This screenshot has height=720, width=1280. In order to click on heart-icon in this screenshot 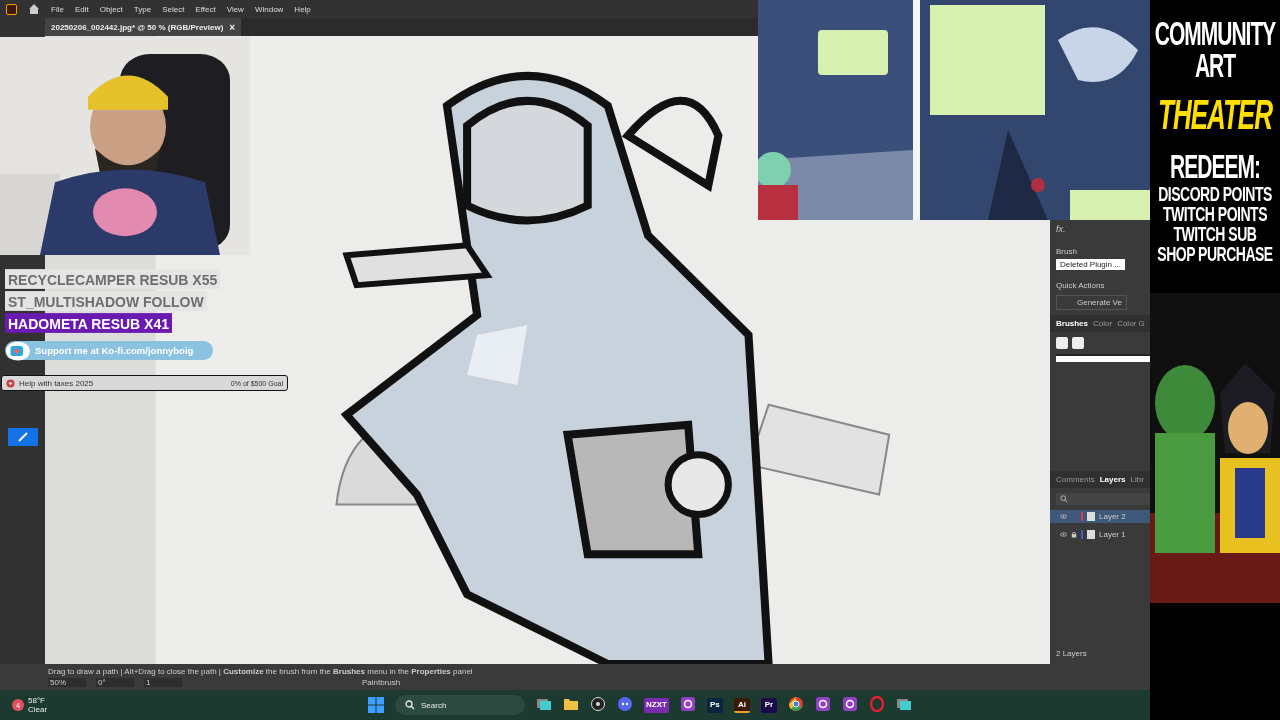, I will do `click(10, 383)`.